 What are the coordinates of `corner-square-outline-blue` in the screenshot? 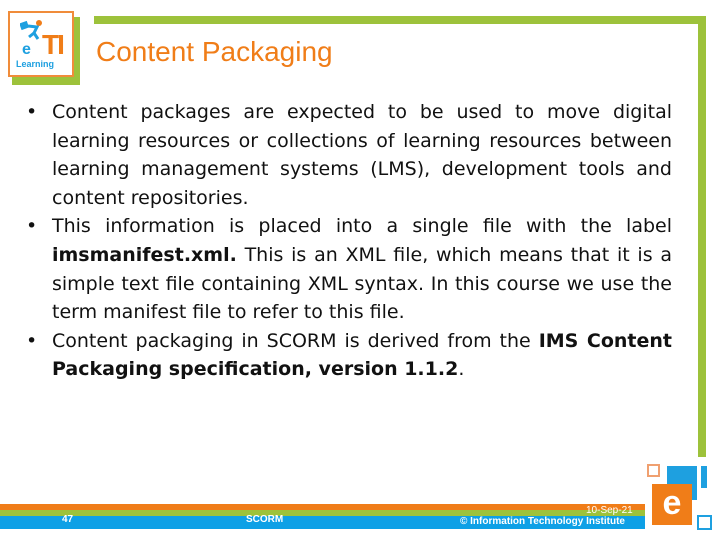 It's located at (704, 522).